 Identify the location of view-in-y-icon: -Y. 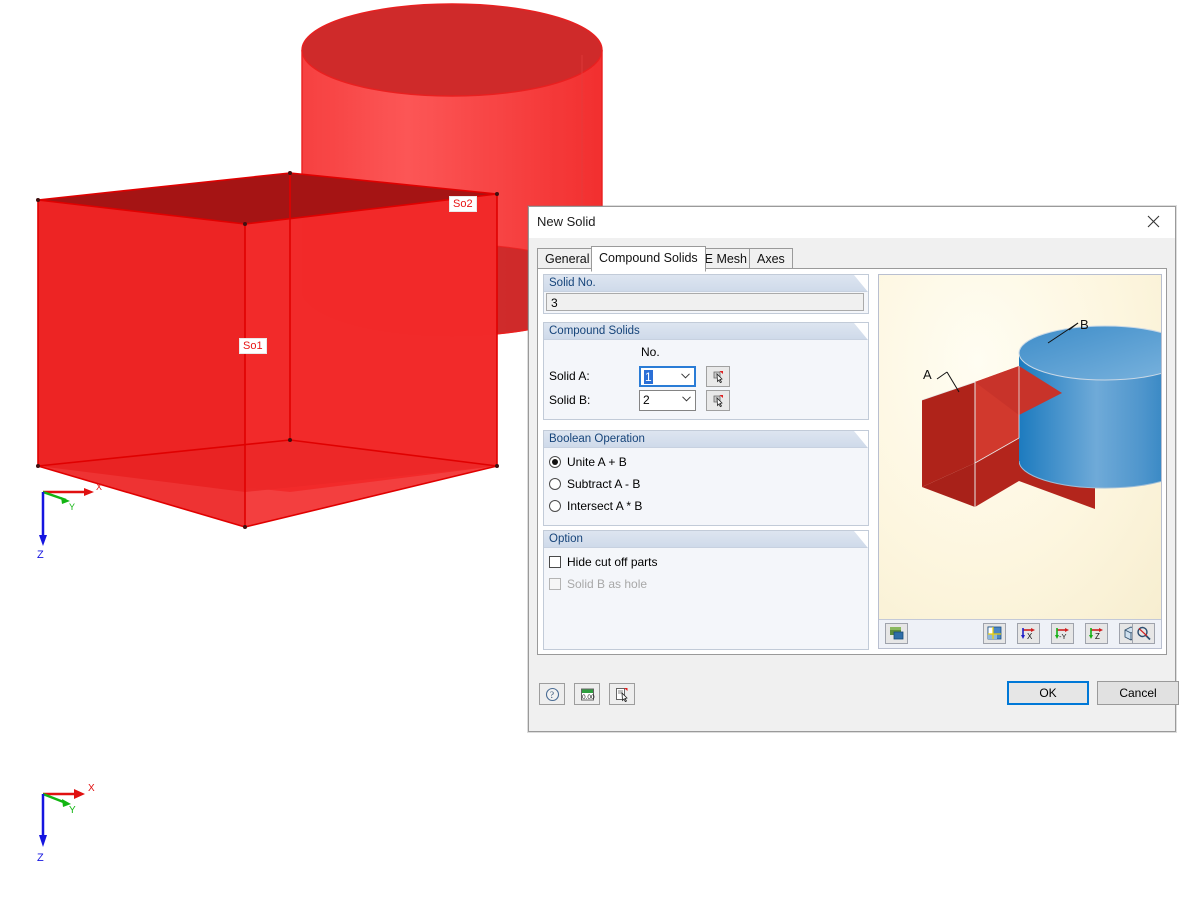
(1062, 634).